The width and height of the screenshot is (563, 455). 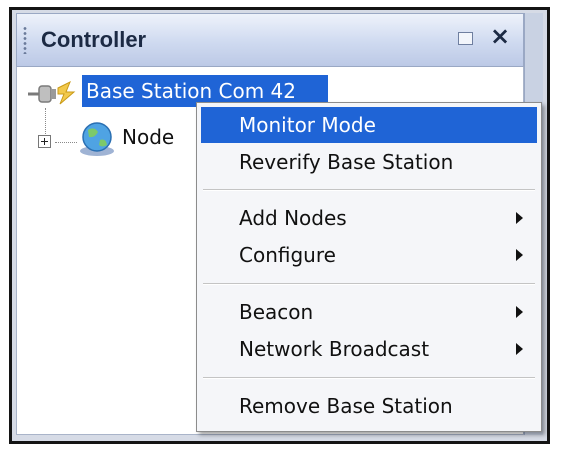 I want to click on restore-icon, so click(x=465, y=38).